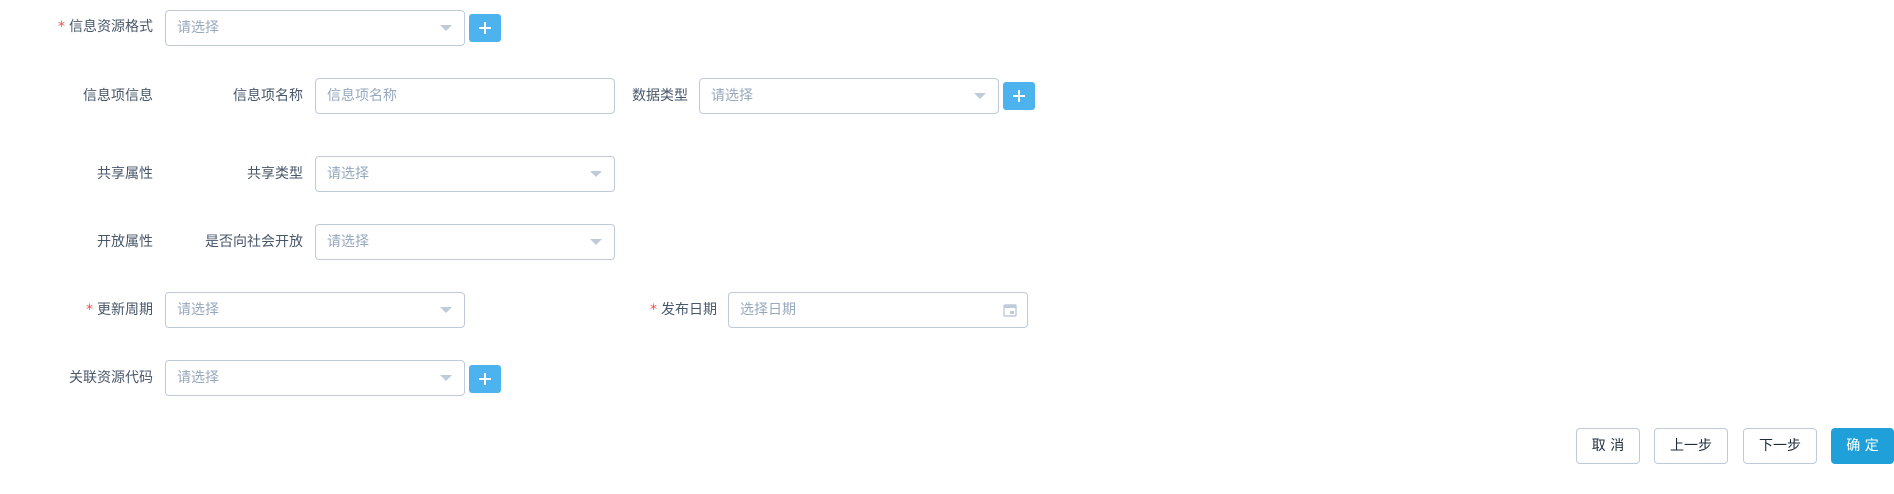 The width and height of the screenshot is (1894, 494). I want to click on open-to-public-select: 请选择, so click(465, 242).